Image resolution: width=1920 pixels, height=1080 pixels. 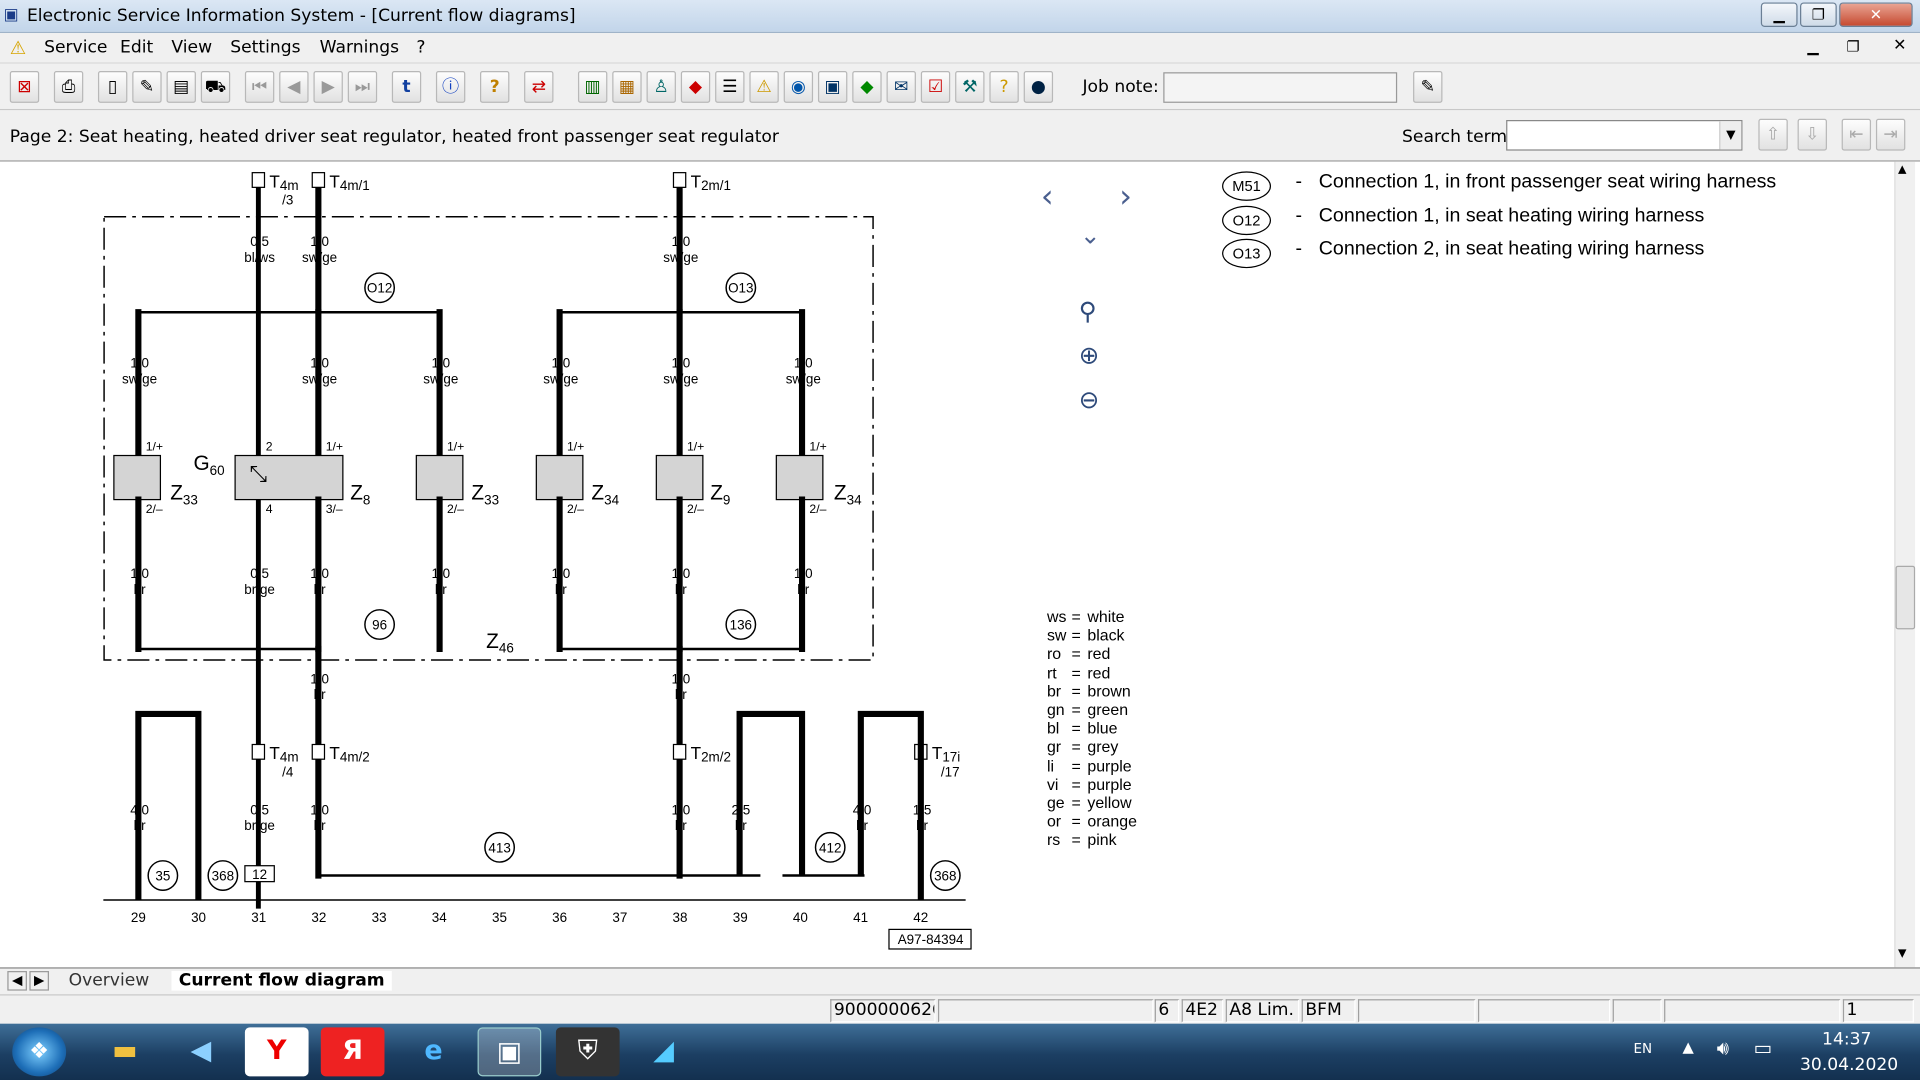 I want to click on reference-label: 368, so click(x=223, y=875).